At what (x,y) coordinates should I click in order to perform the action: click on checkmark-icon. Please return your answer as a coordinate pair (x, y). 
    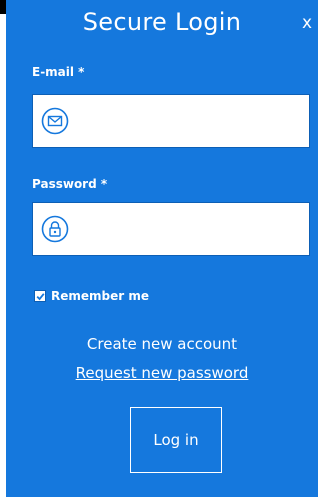
    Looking at the image, I should click on (40, 296).